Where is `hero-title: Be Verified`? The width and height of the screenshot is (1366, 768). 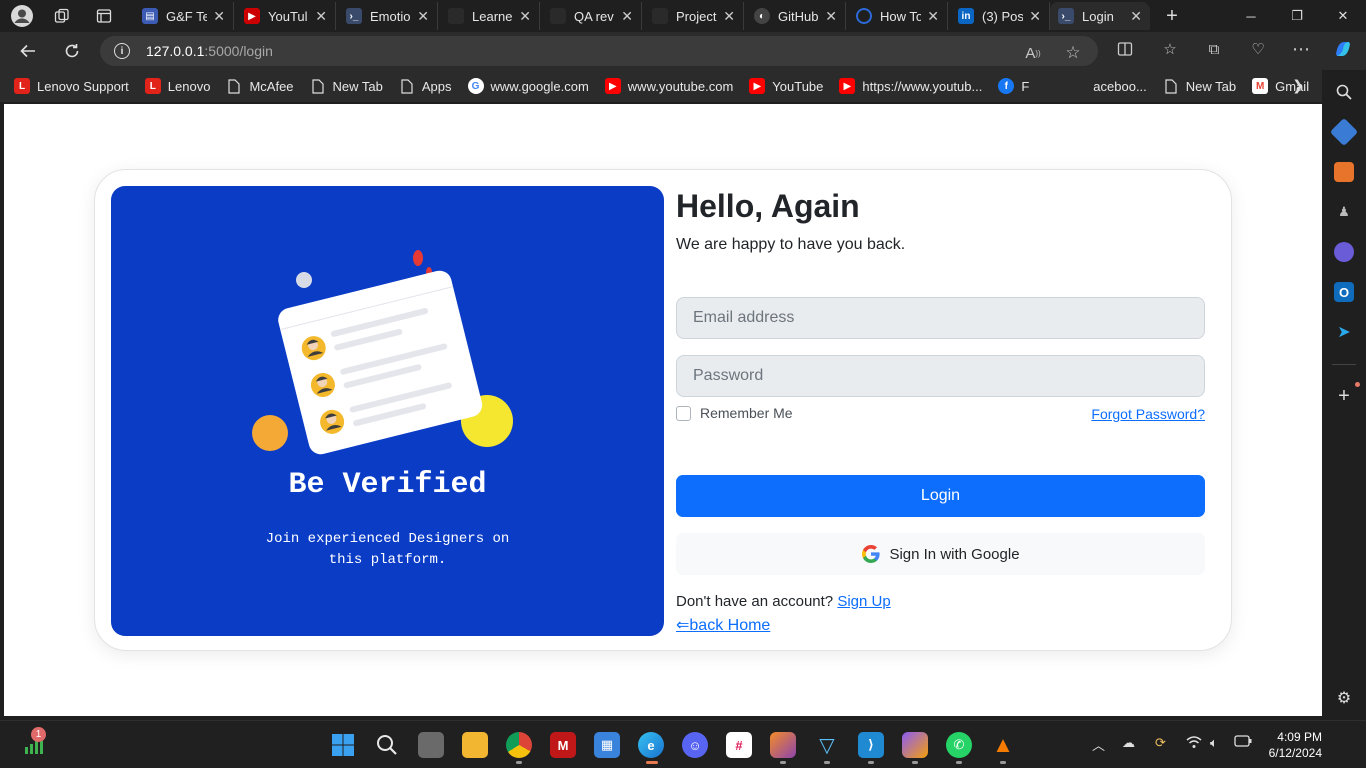 hero-title: Be Verified is located at coordinates (387, 485).